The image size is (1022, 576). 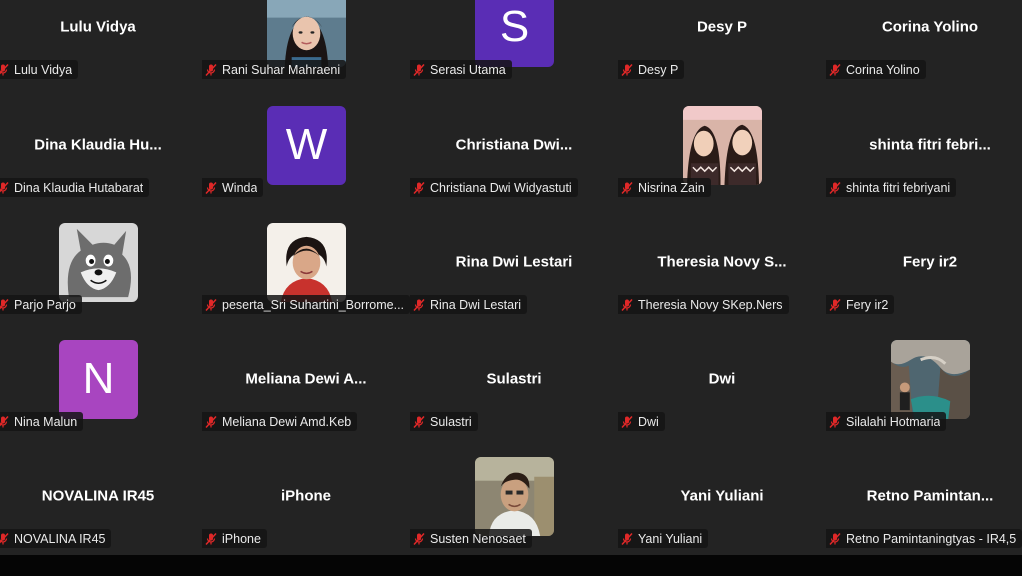 I want to click on participant-name-tag: Dina Klaudia Hutabarat, so click(x=75, y=187).